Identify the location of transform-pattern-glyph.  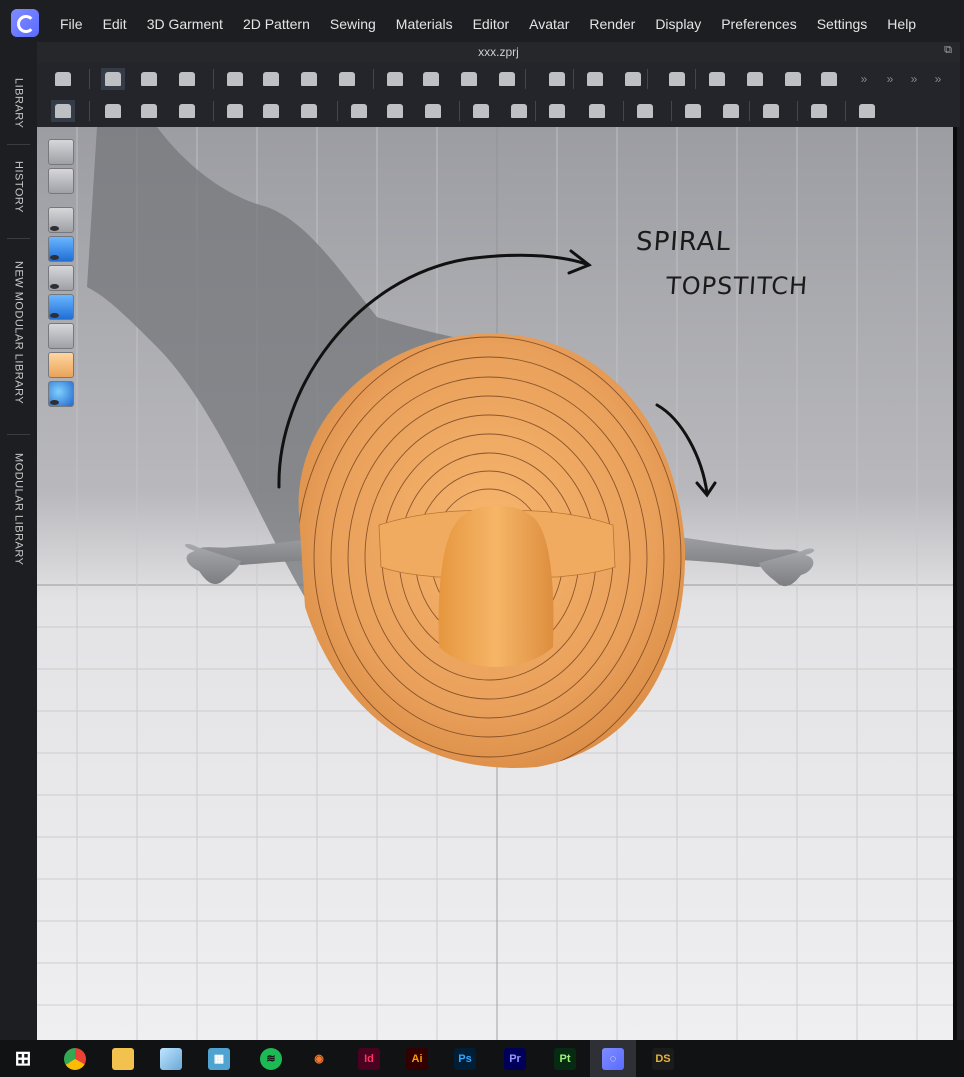
(113, 79).